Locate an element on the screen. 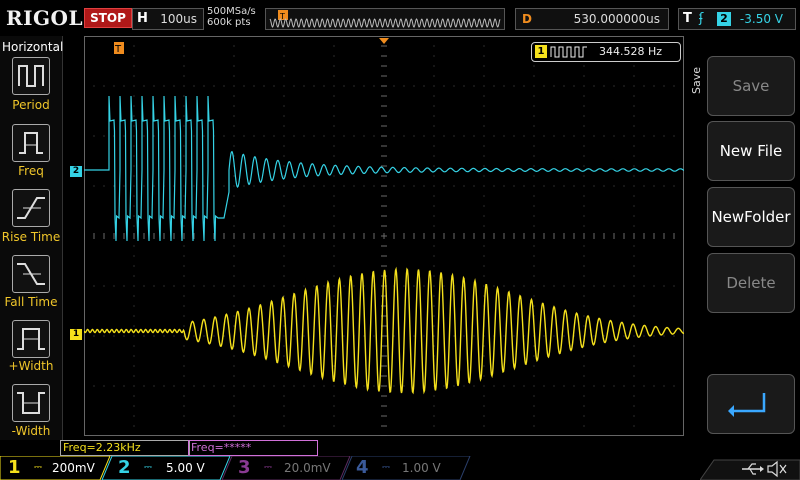 The width and height of the screenshot is (800, 480). save-button: Save is located at coordinates (751, 86).